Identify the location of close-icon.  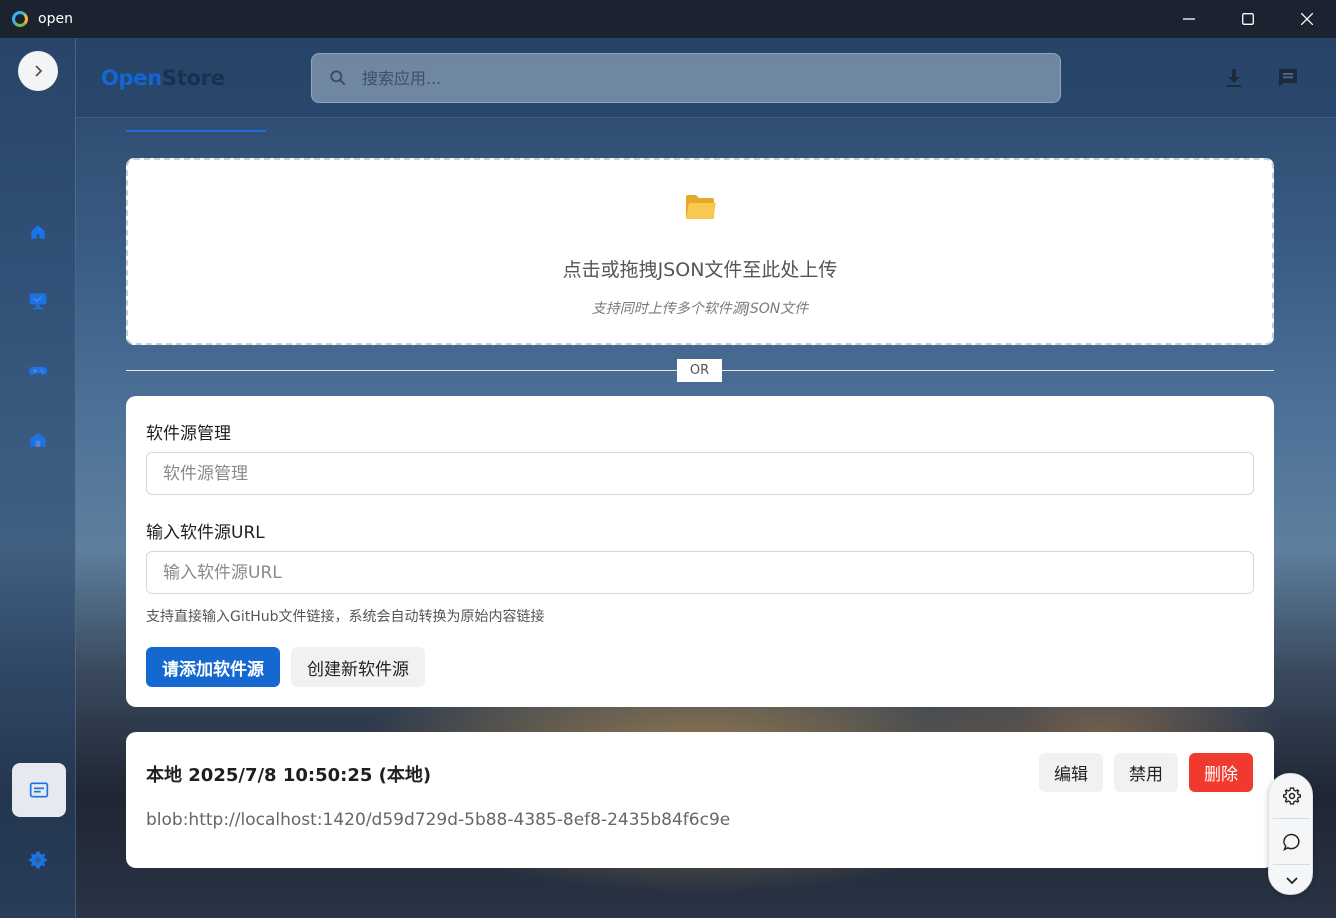
(1306, 19).